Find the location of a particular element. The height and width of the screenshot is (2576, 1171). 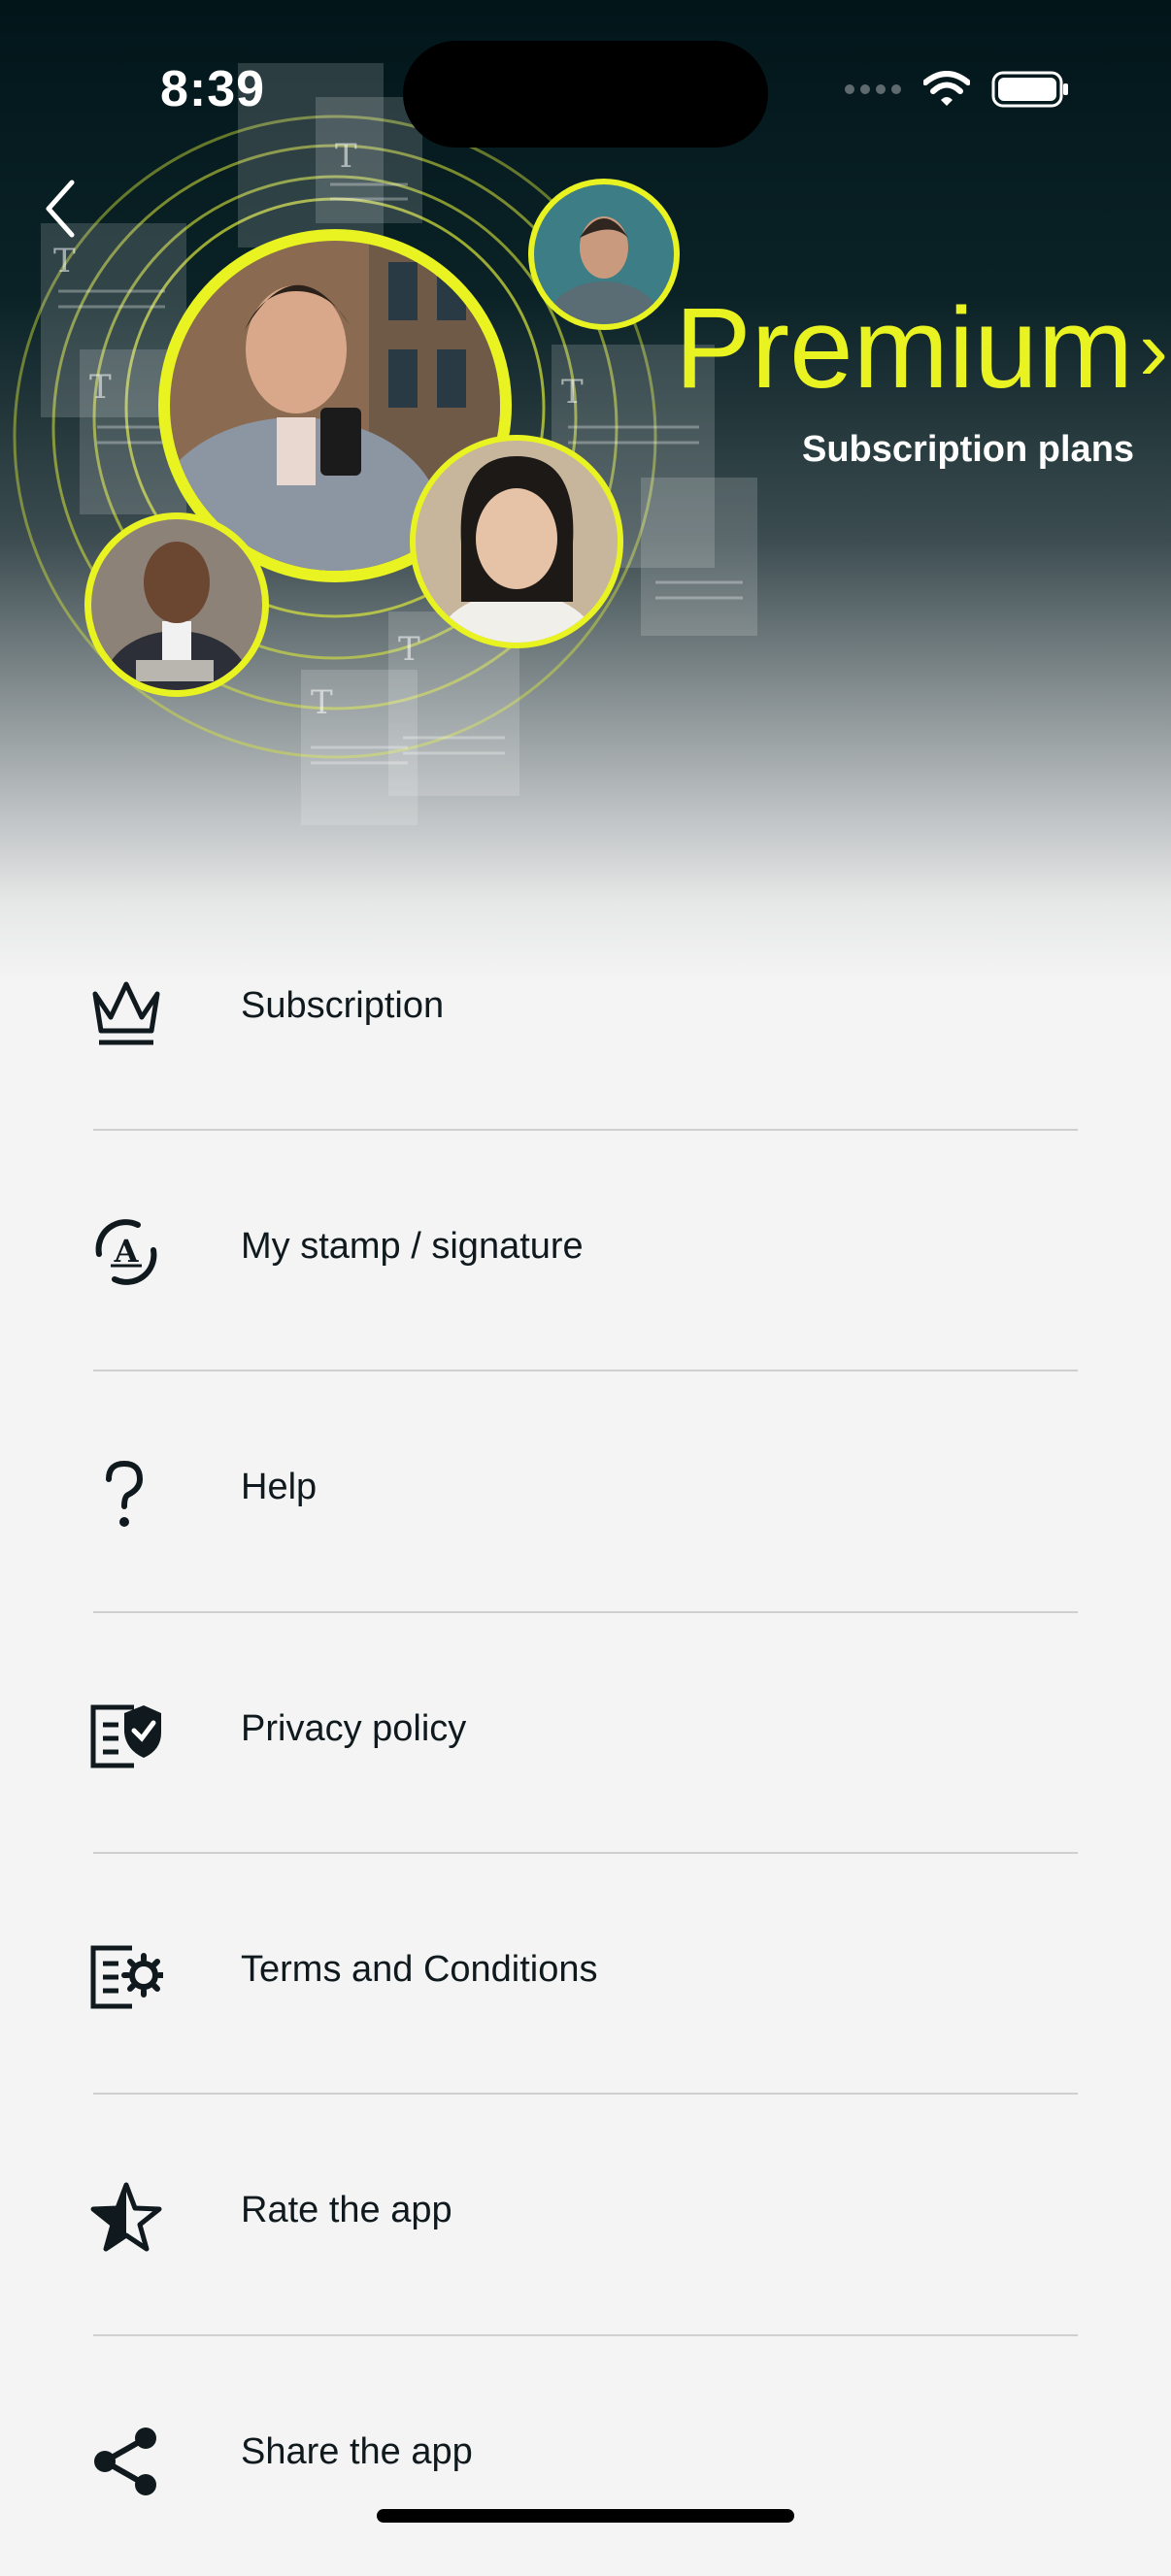

svg-text: A is located at coordinates (127, 1251).